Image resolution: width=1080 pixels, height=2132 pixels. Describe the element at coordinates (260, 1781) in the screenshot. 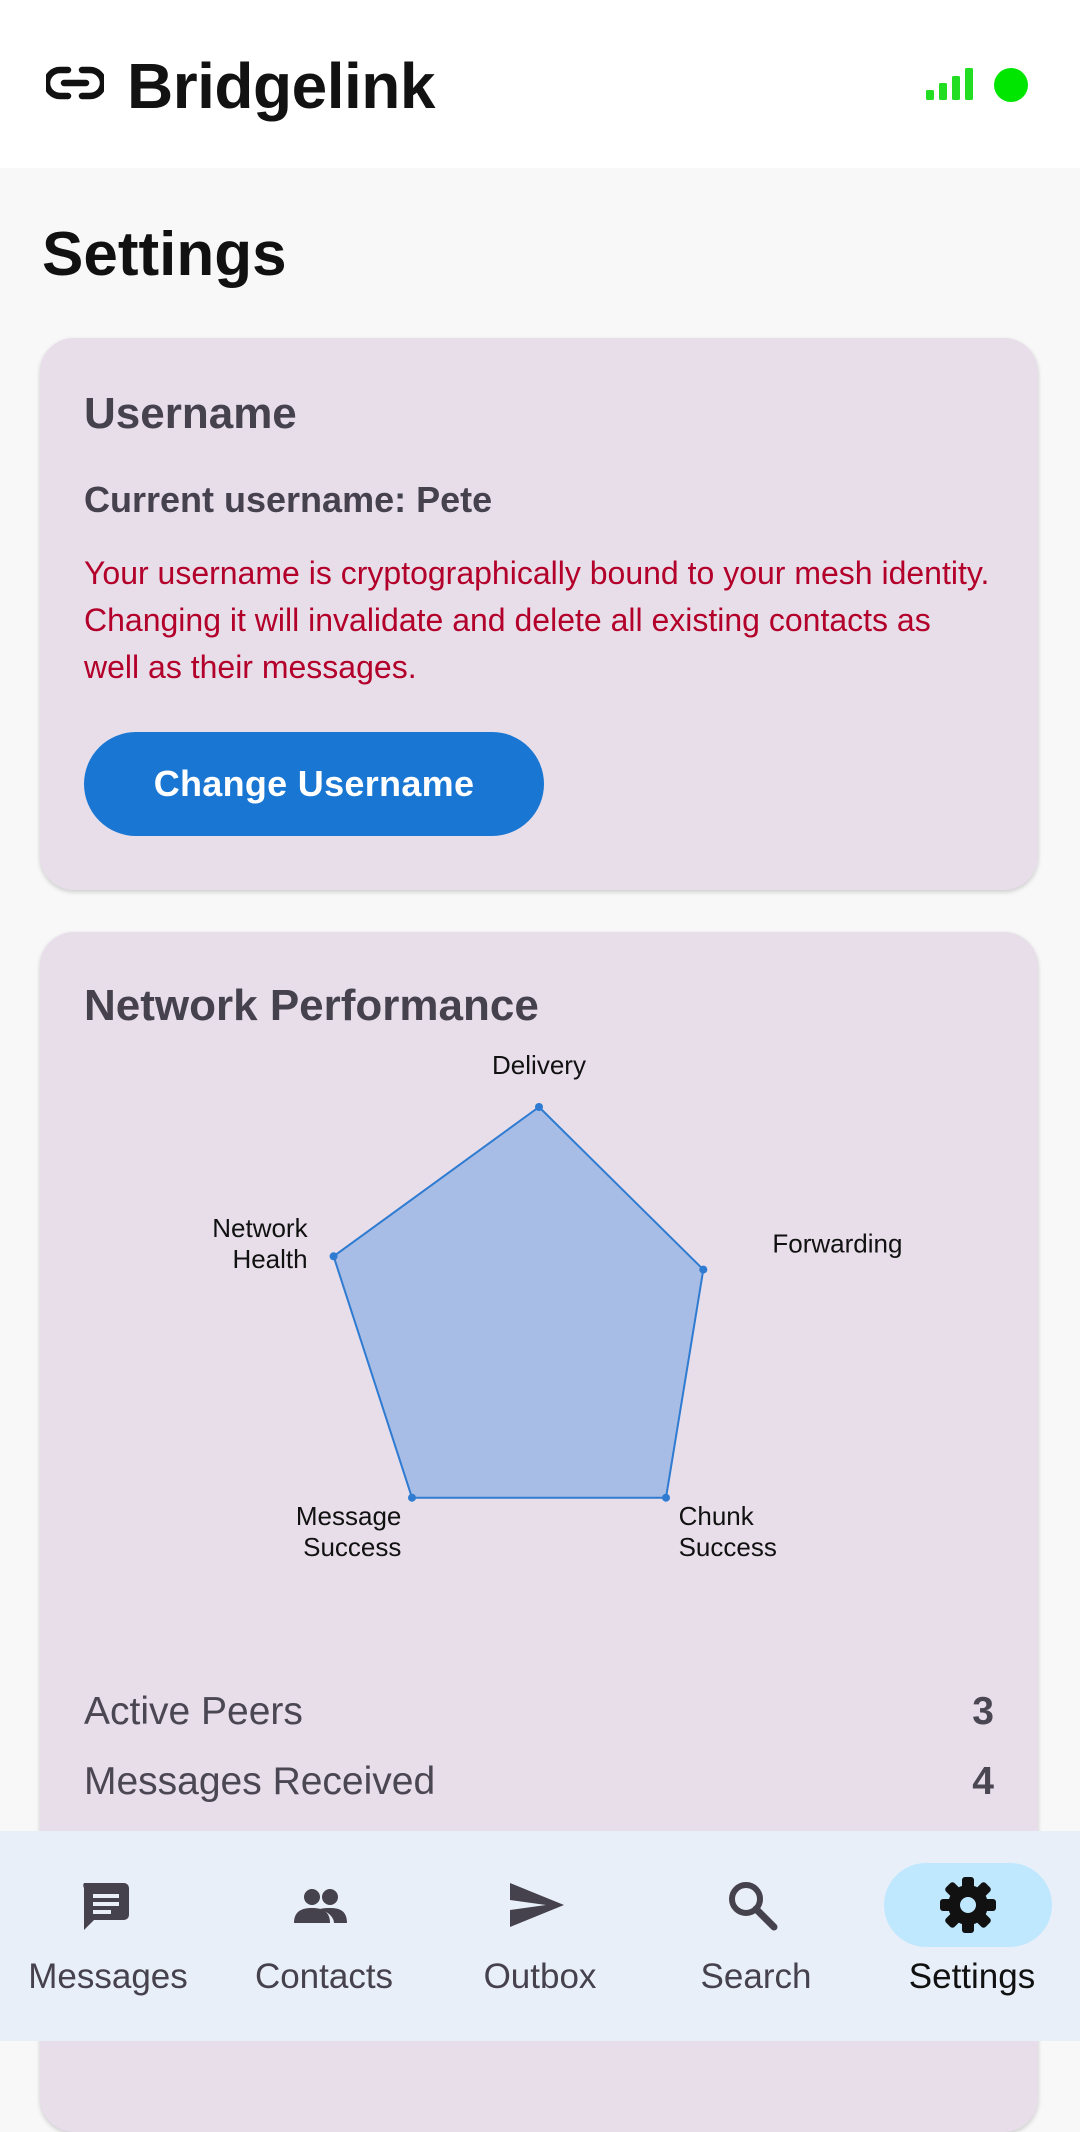

I see `metric-label: Messages Received` at that location.